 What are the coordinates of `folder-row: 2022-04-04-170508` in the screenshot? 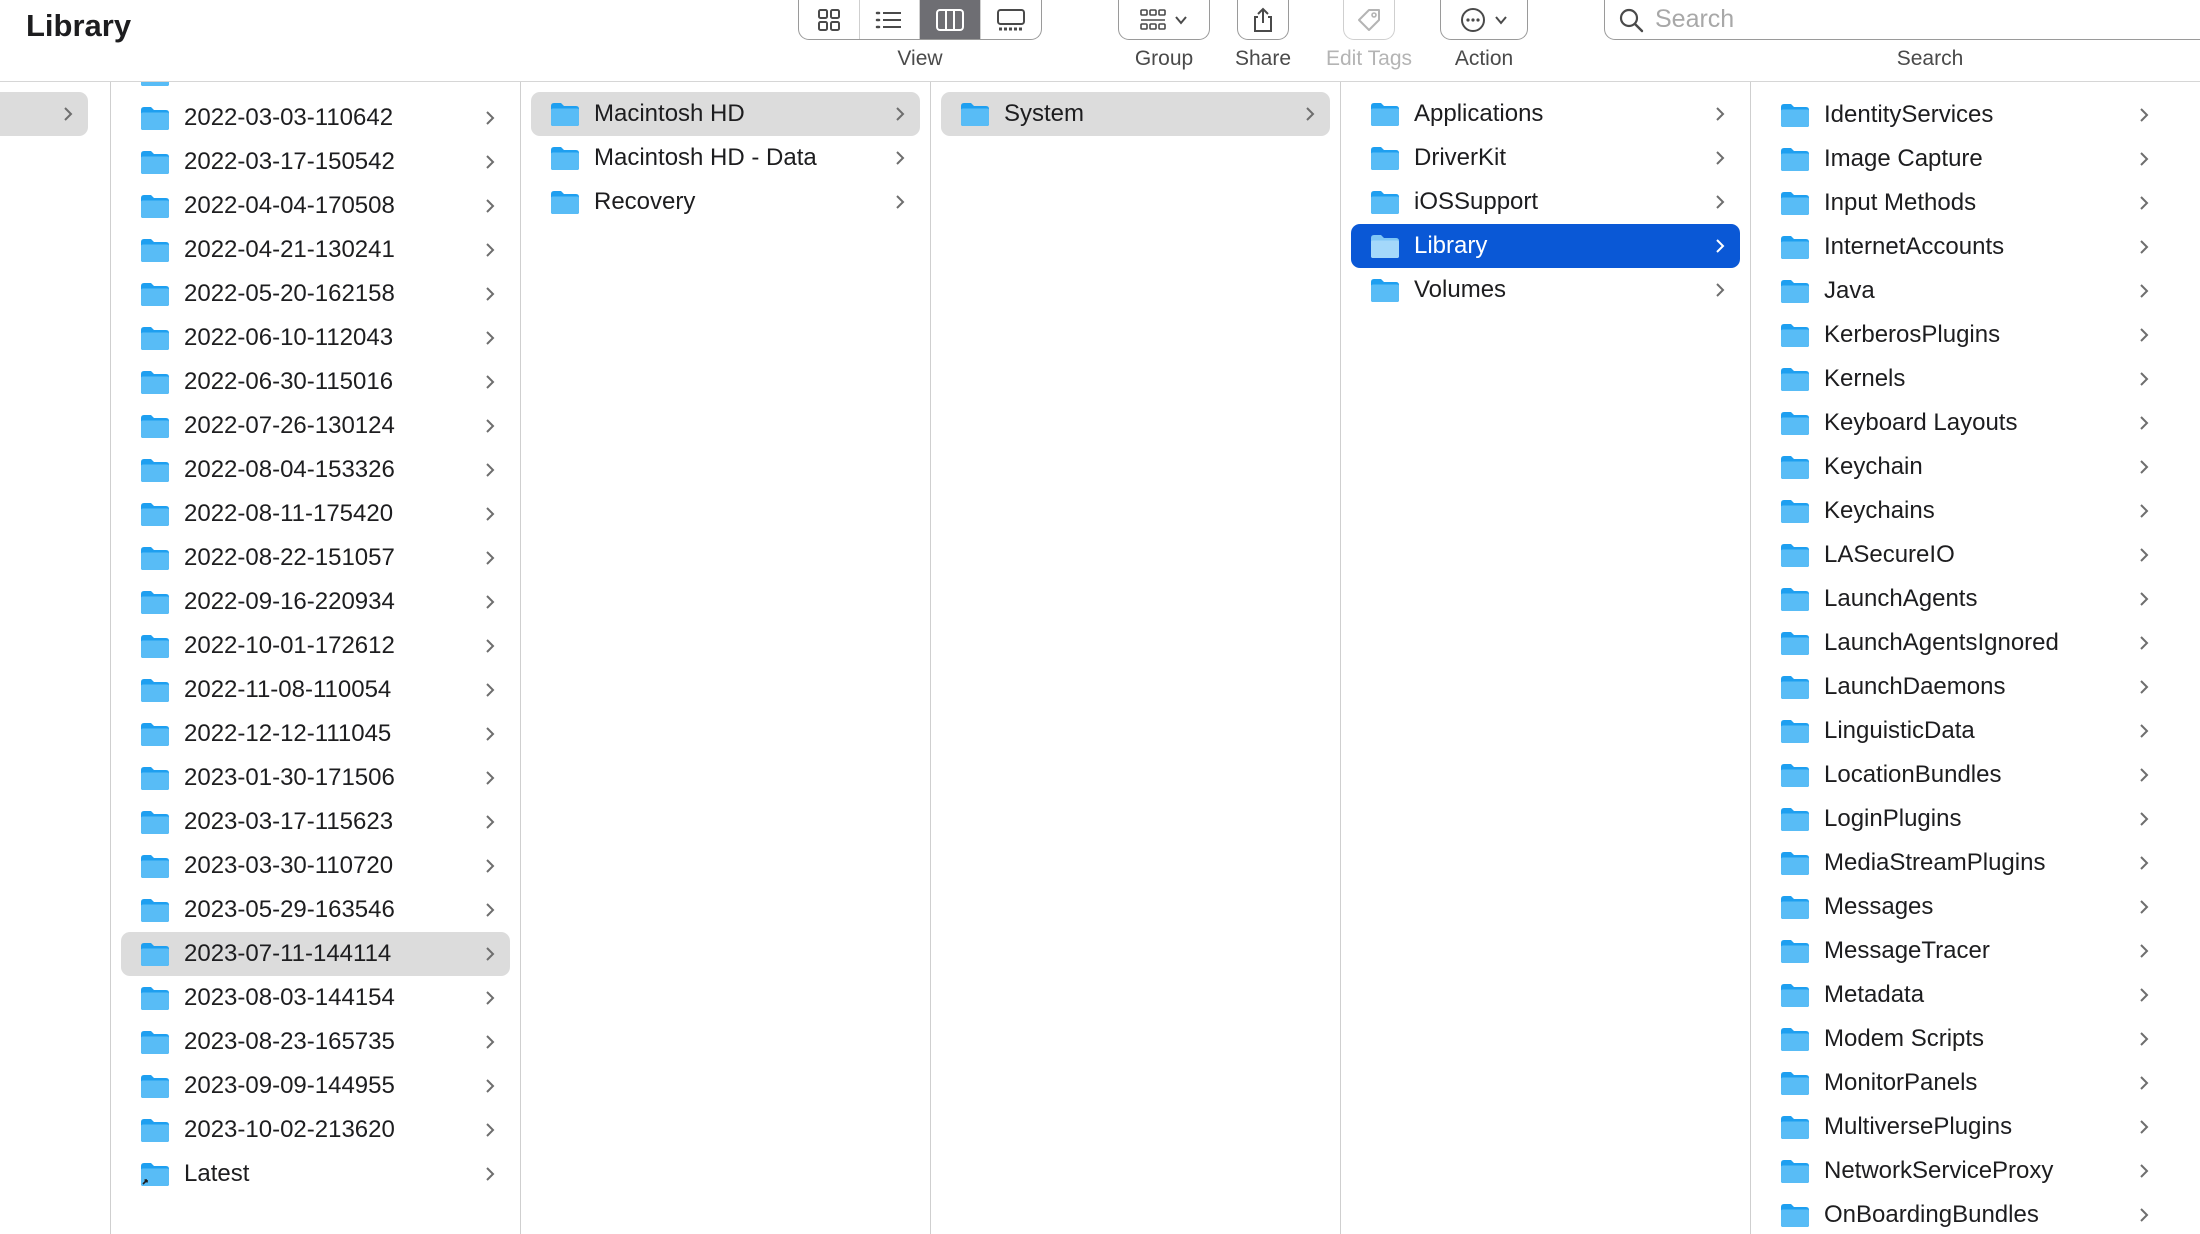 It's located at (315, 206).